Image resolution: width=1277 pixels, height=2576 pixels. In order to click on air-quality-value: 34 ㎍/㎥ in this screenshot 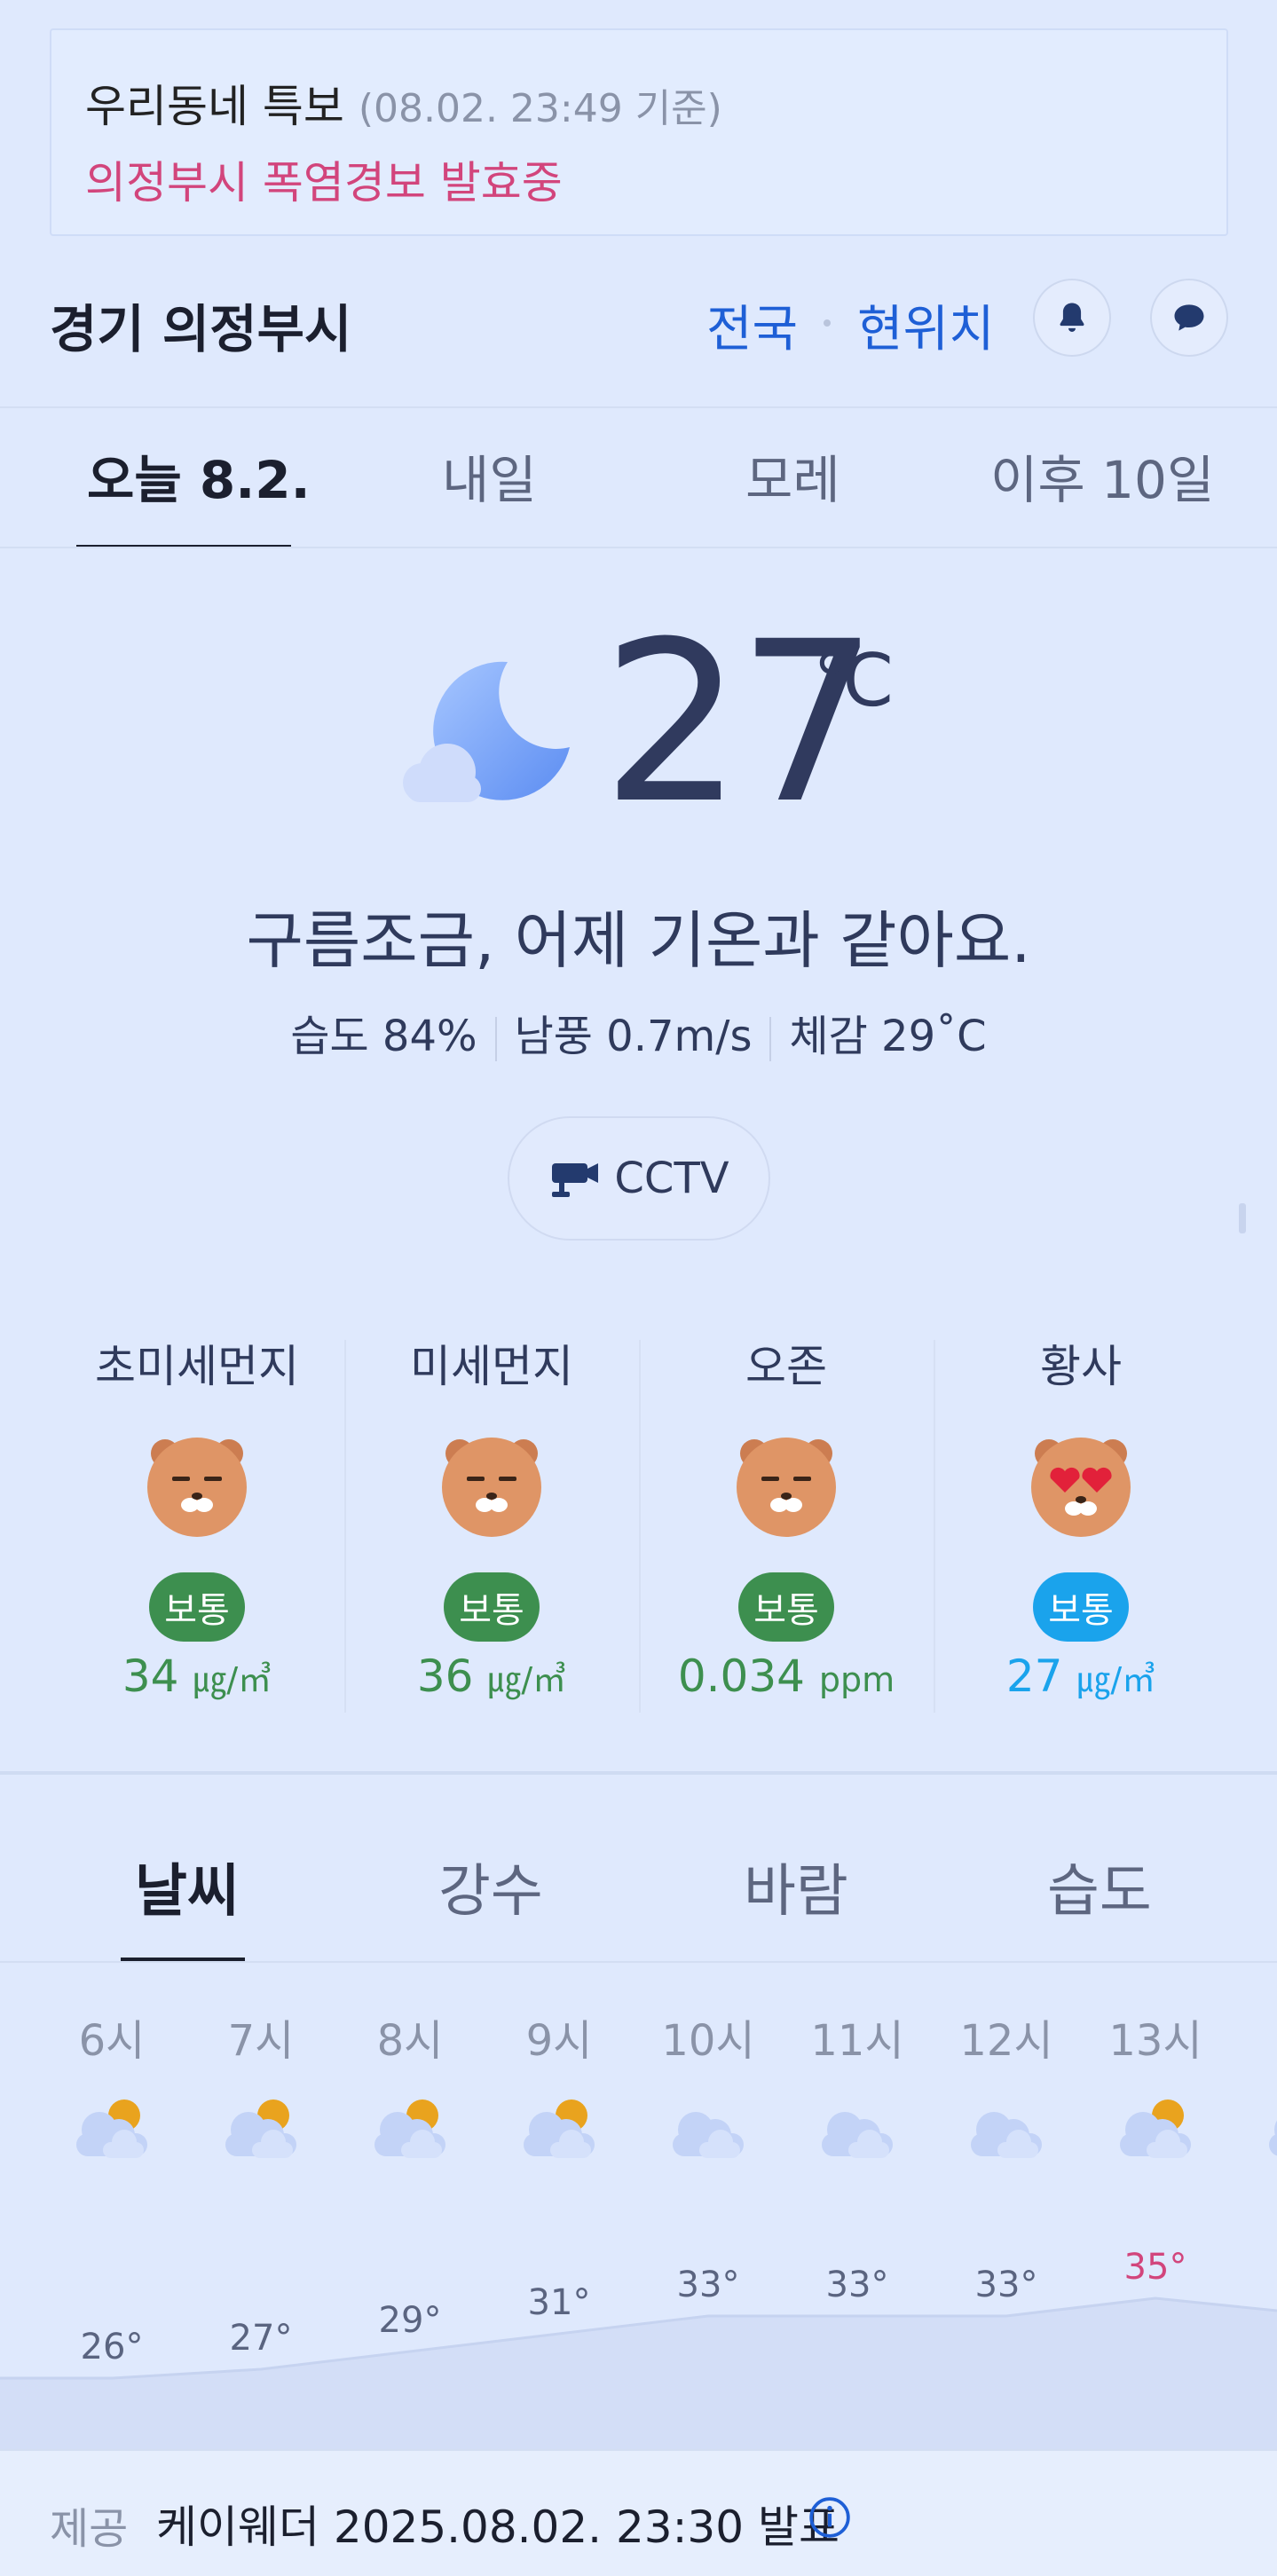, I will do `click(197, 1676)`.